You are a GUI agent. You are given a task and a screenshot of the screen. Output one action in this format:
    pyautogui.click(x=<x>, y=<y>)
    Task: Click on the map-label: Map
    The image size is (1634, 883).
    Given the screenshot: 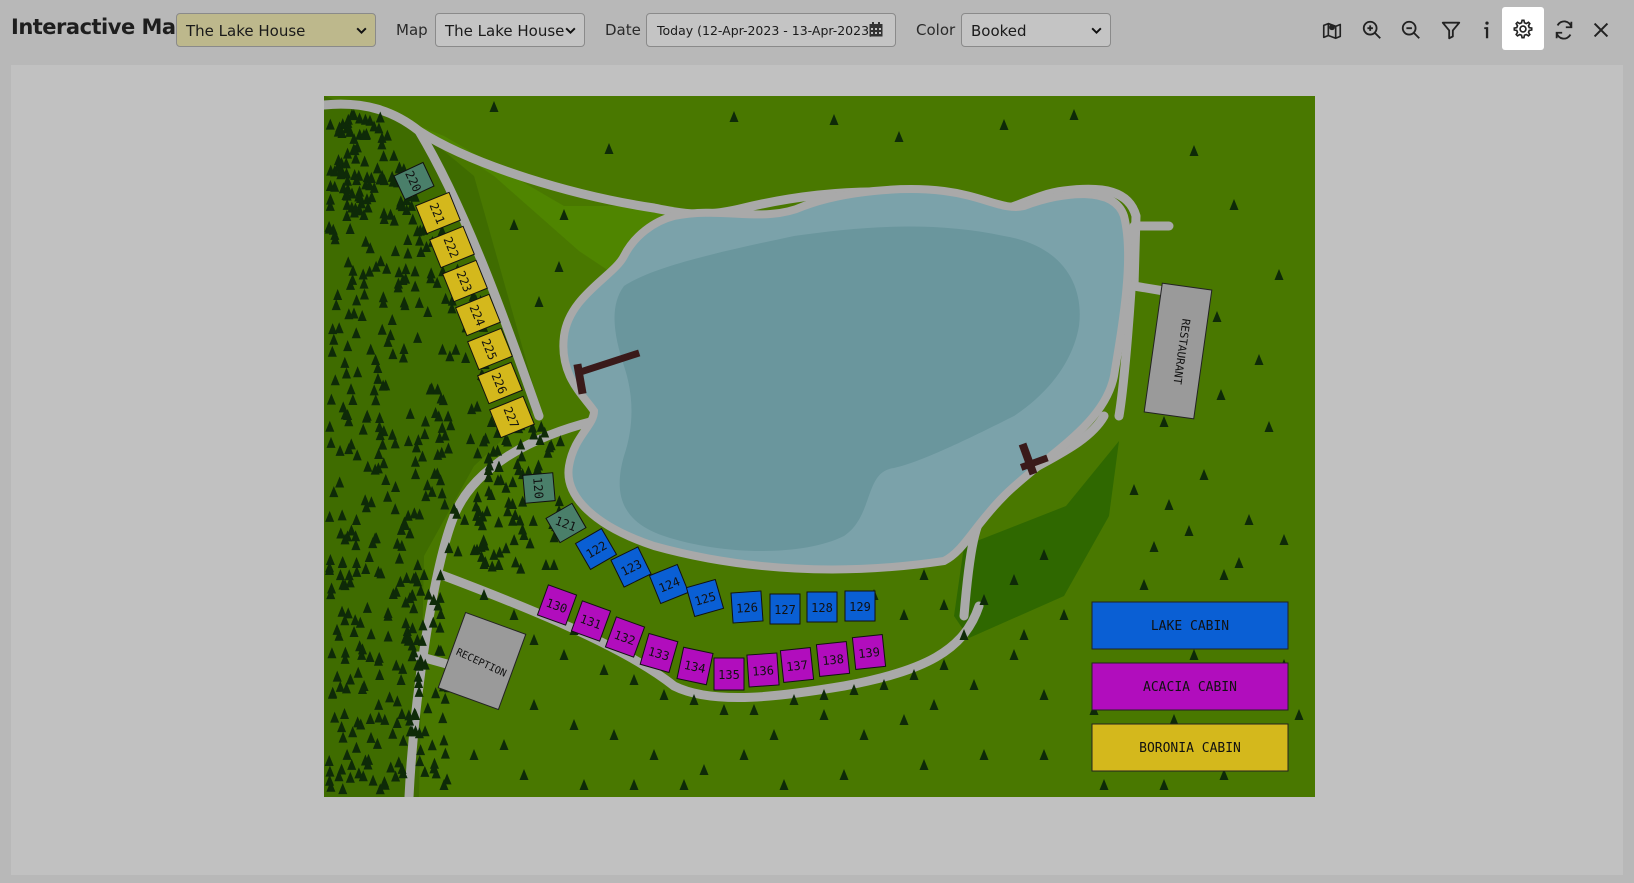 What is the action you would take?
    pyautogui.click(x=412, y=30)
    